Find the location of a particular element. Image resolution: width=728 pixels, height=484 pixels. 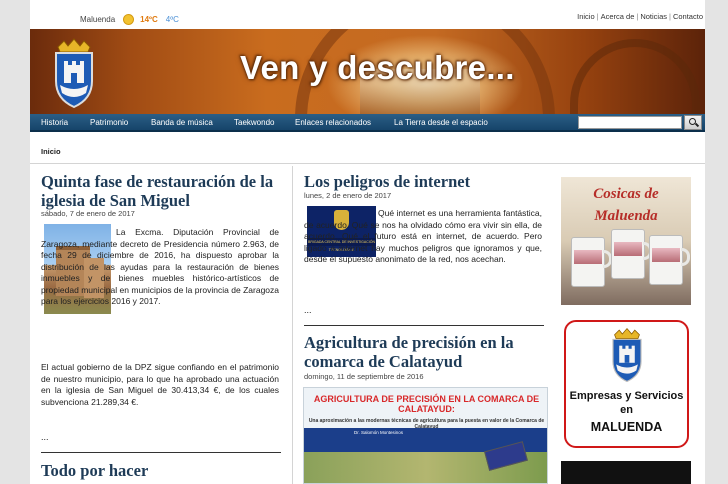

weather-high: 14ºC is located at coordinates (149, 19).